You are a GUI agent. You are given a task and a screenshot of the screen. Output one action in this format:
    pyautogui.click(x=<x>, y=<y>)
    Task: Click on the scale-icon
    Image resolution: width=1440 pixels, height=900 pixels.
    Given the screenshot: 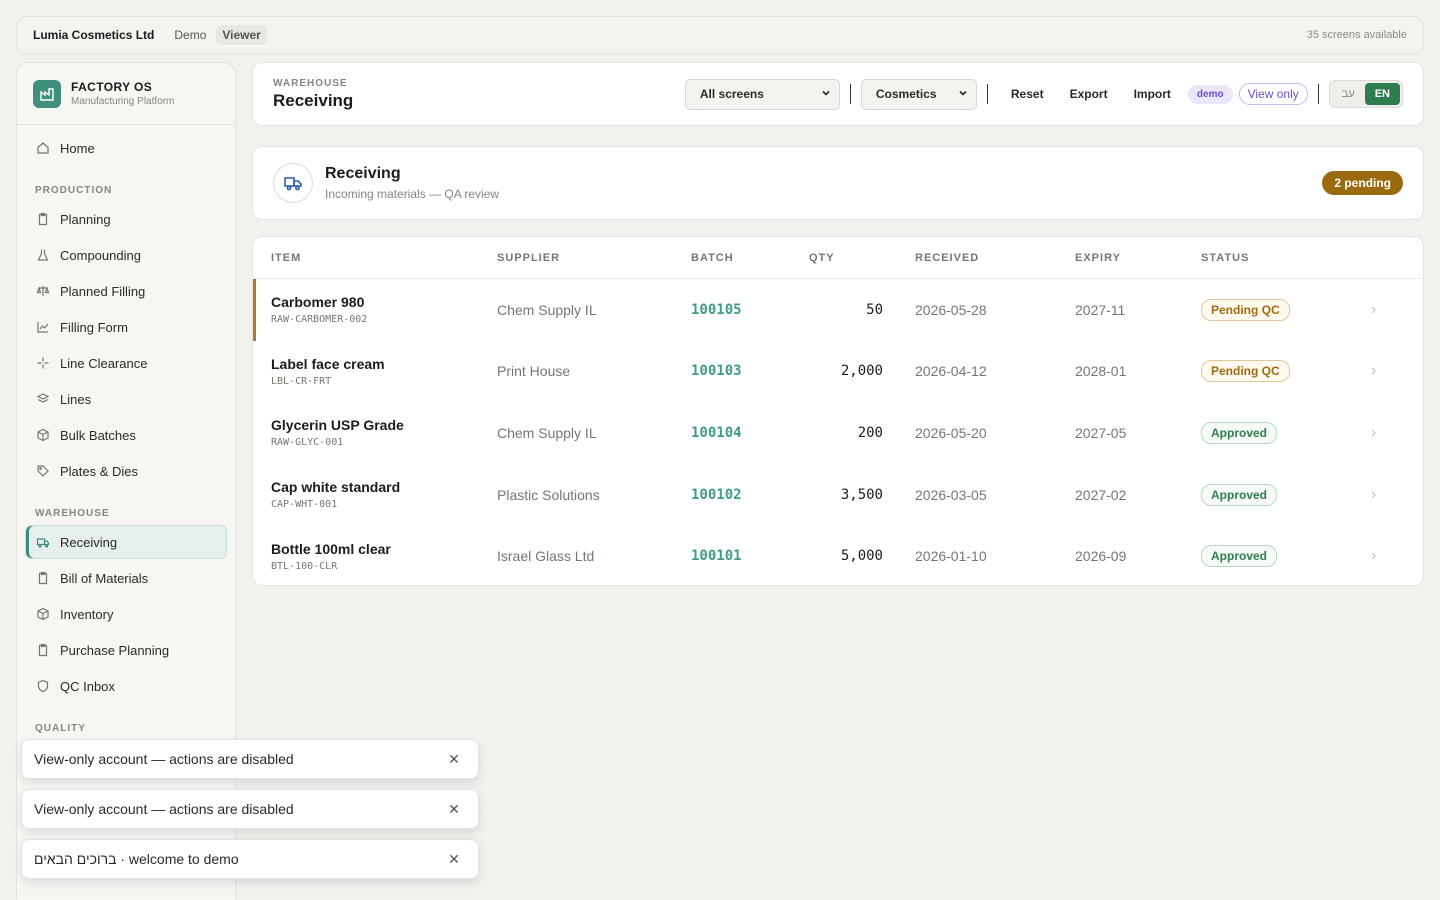 What is the action you would take?
    pyautogui.click(x=43, y=291)
    